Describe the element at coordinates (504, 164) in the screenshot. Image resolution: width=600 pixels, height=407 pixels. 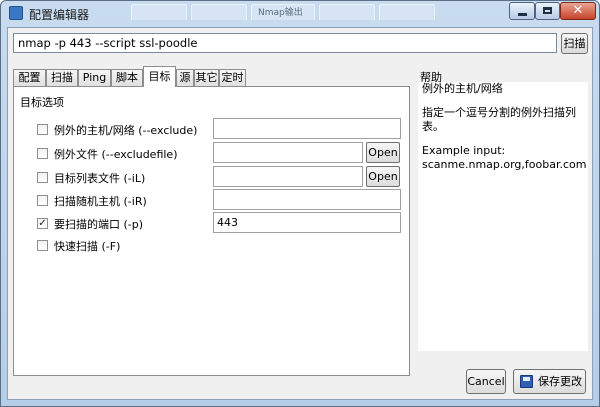
I see `help-example-value: scanme.nmap.org,foobar.com` at that location.